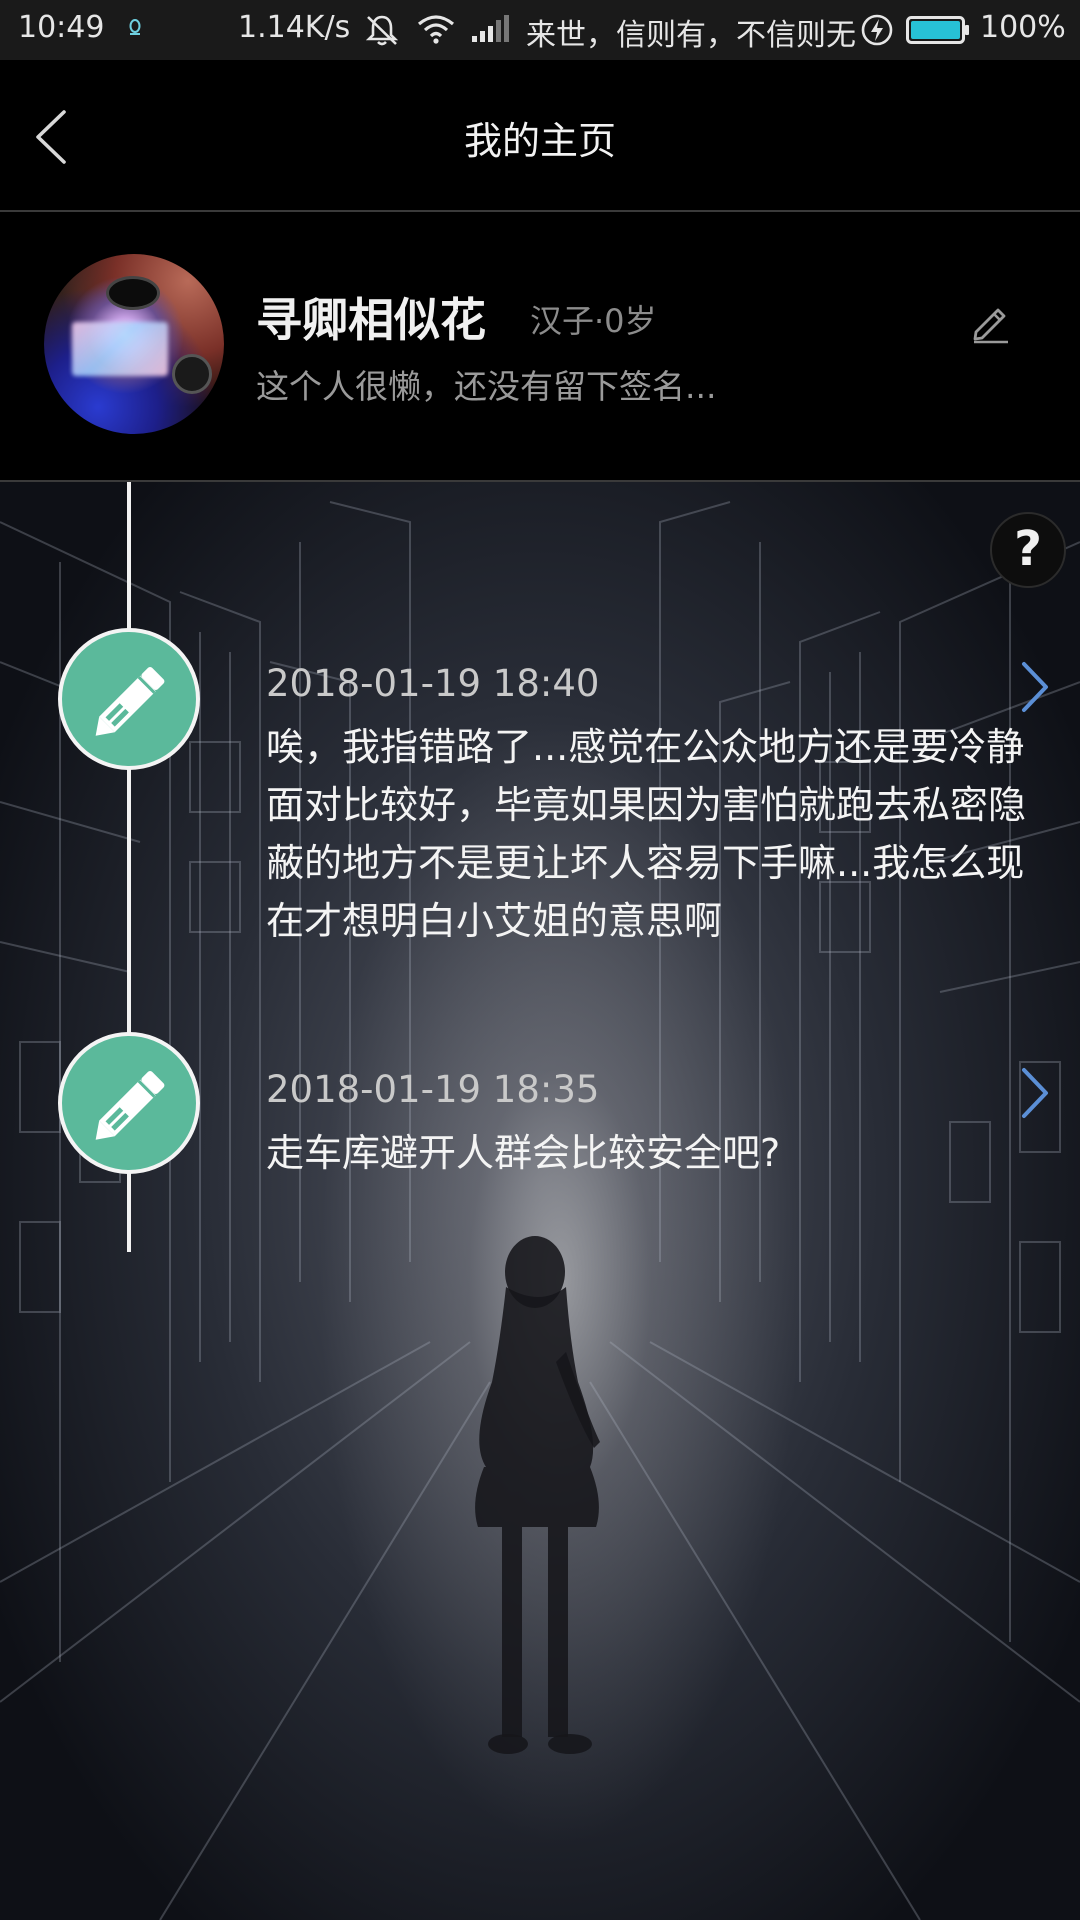 This screenshot has height=1920, width=1080. Describe the element at coordinates (371, 320) in the screenshot. I see `username: 寻卿相似花` at that location.